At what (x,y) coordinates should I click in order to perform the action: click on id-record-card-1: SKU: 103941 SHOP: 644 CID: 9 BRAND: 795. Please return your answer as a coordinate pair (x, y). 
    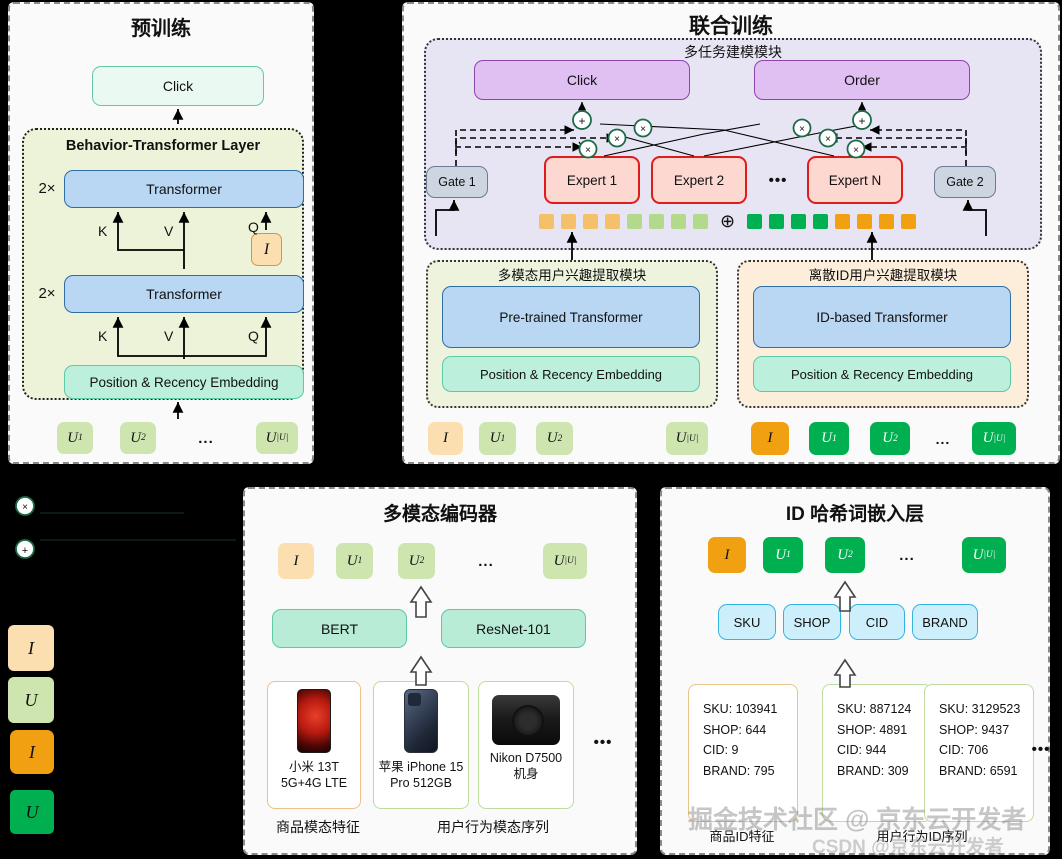
    Looking at the image, I should click on (743, 753).